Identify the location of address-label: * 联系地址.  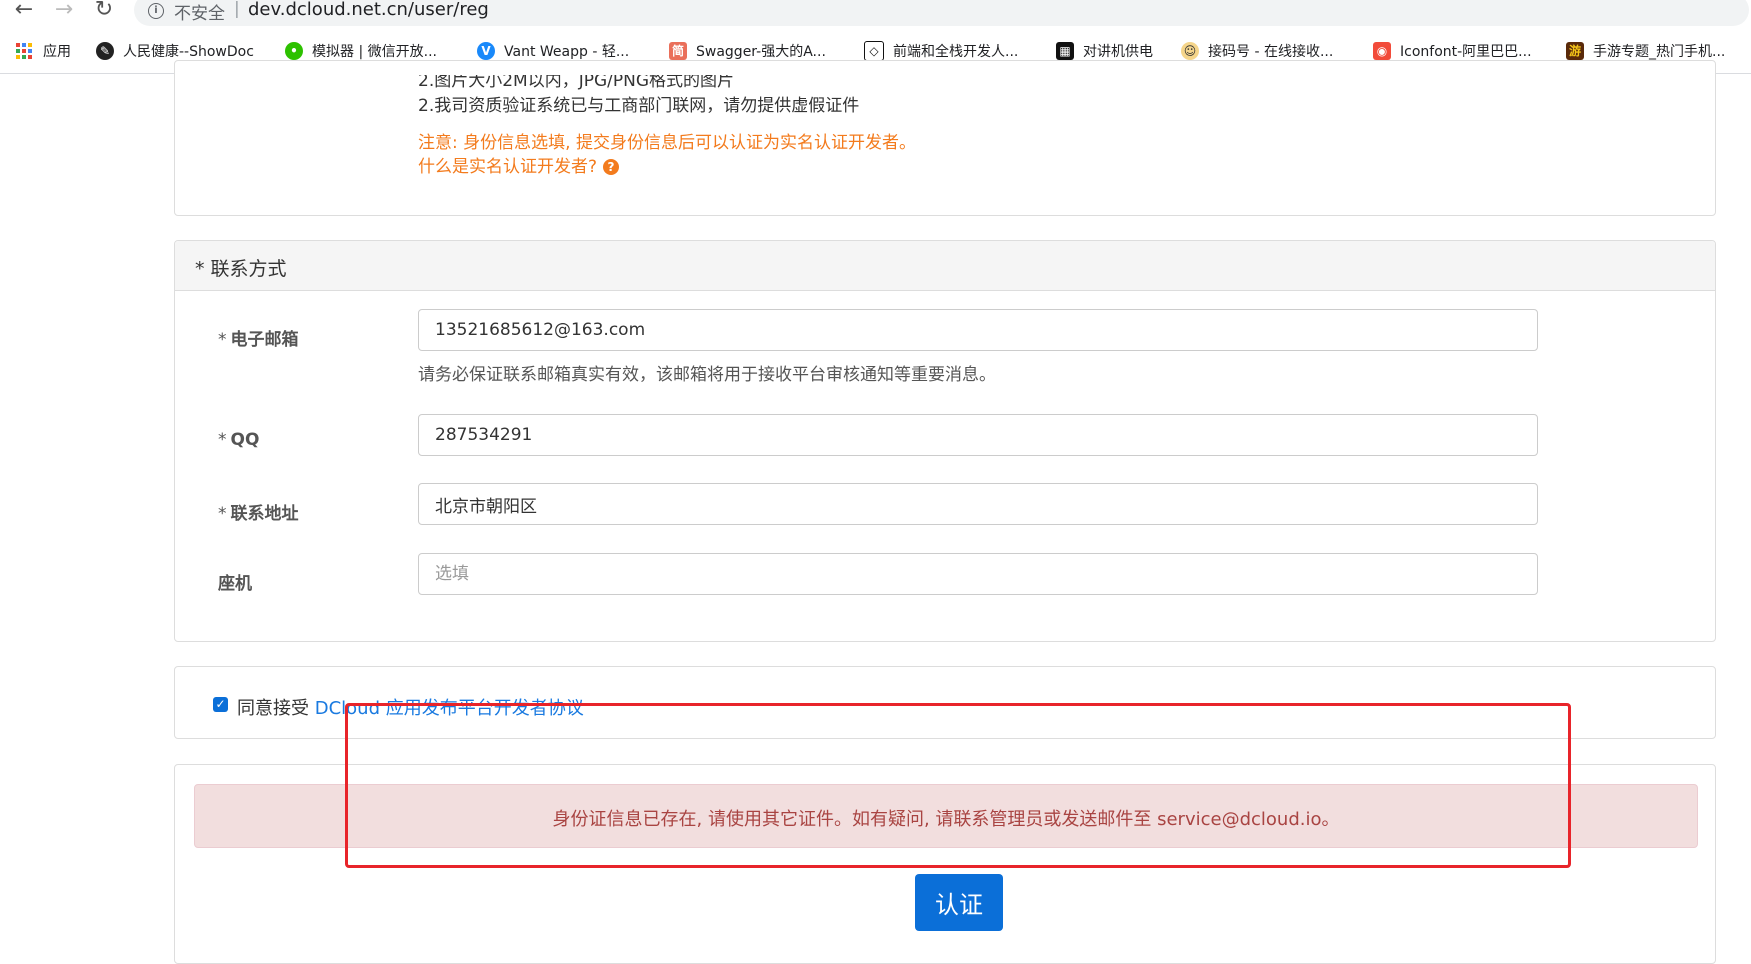
(258, 514).